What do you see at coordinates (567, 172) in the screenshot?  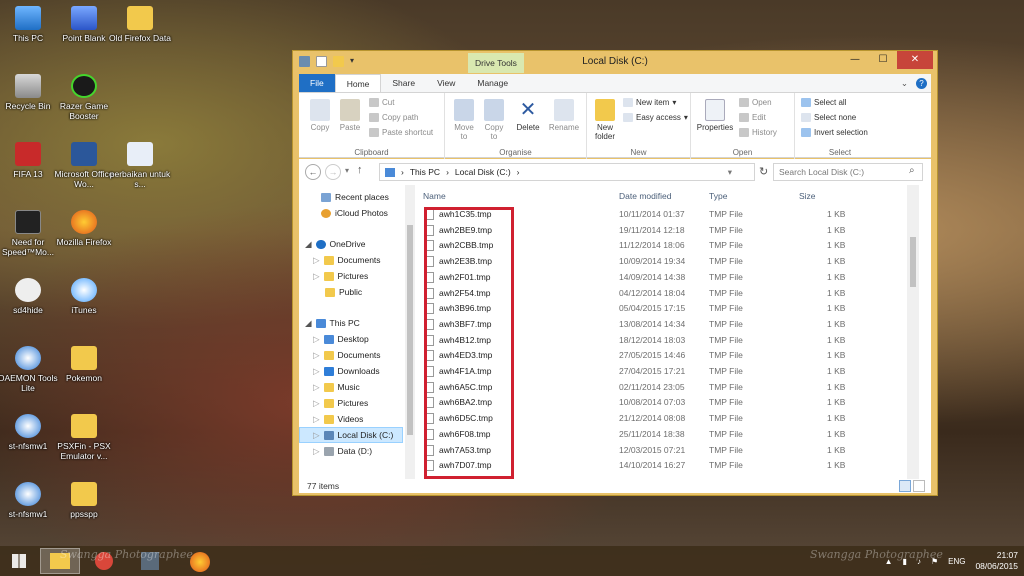 I see `address-bar: › This PC › Local Disk (C:) › ▾` at bounding box center [567, 172].